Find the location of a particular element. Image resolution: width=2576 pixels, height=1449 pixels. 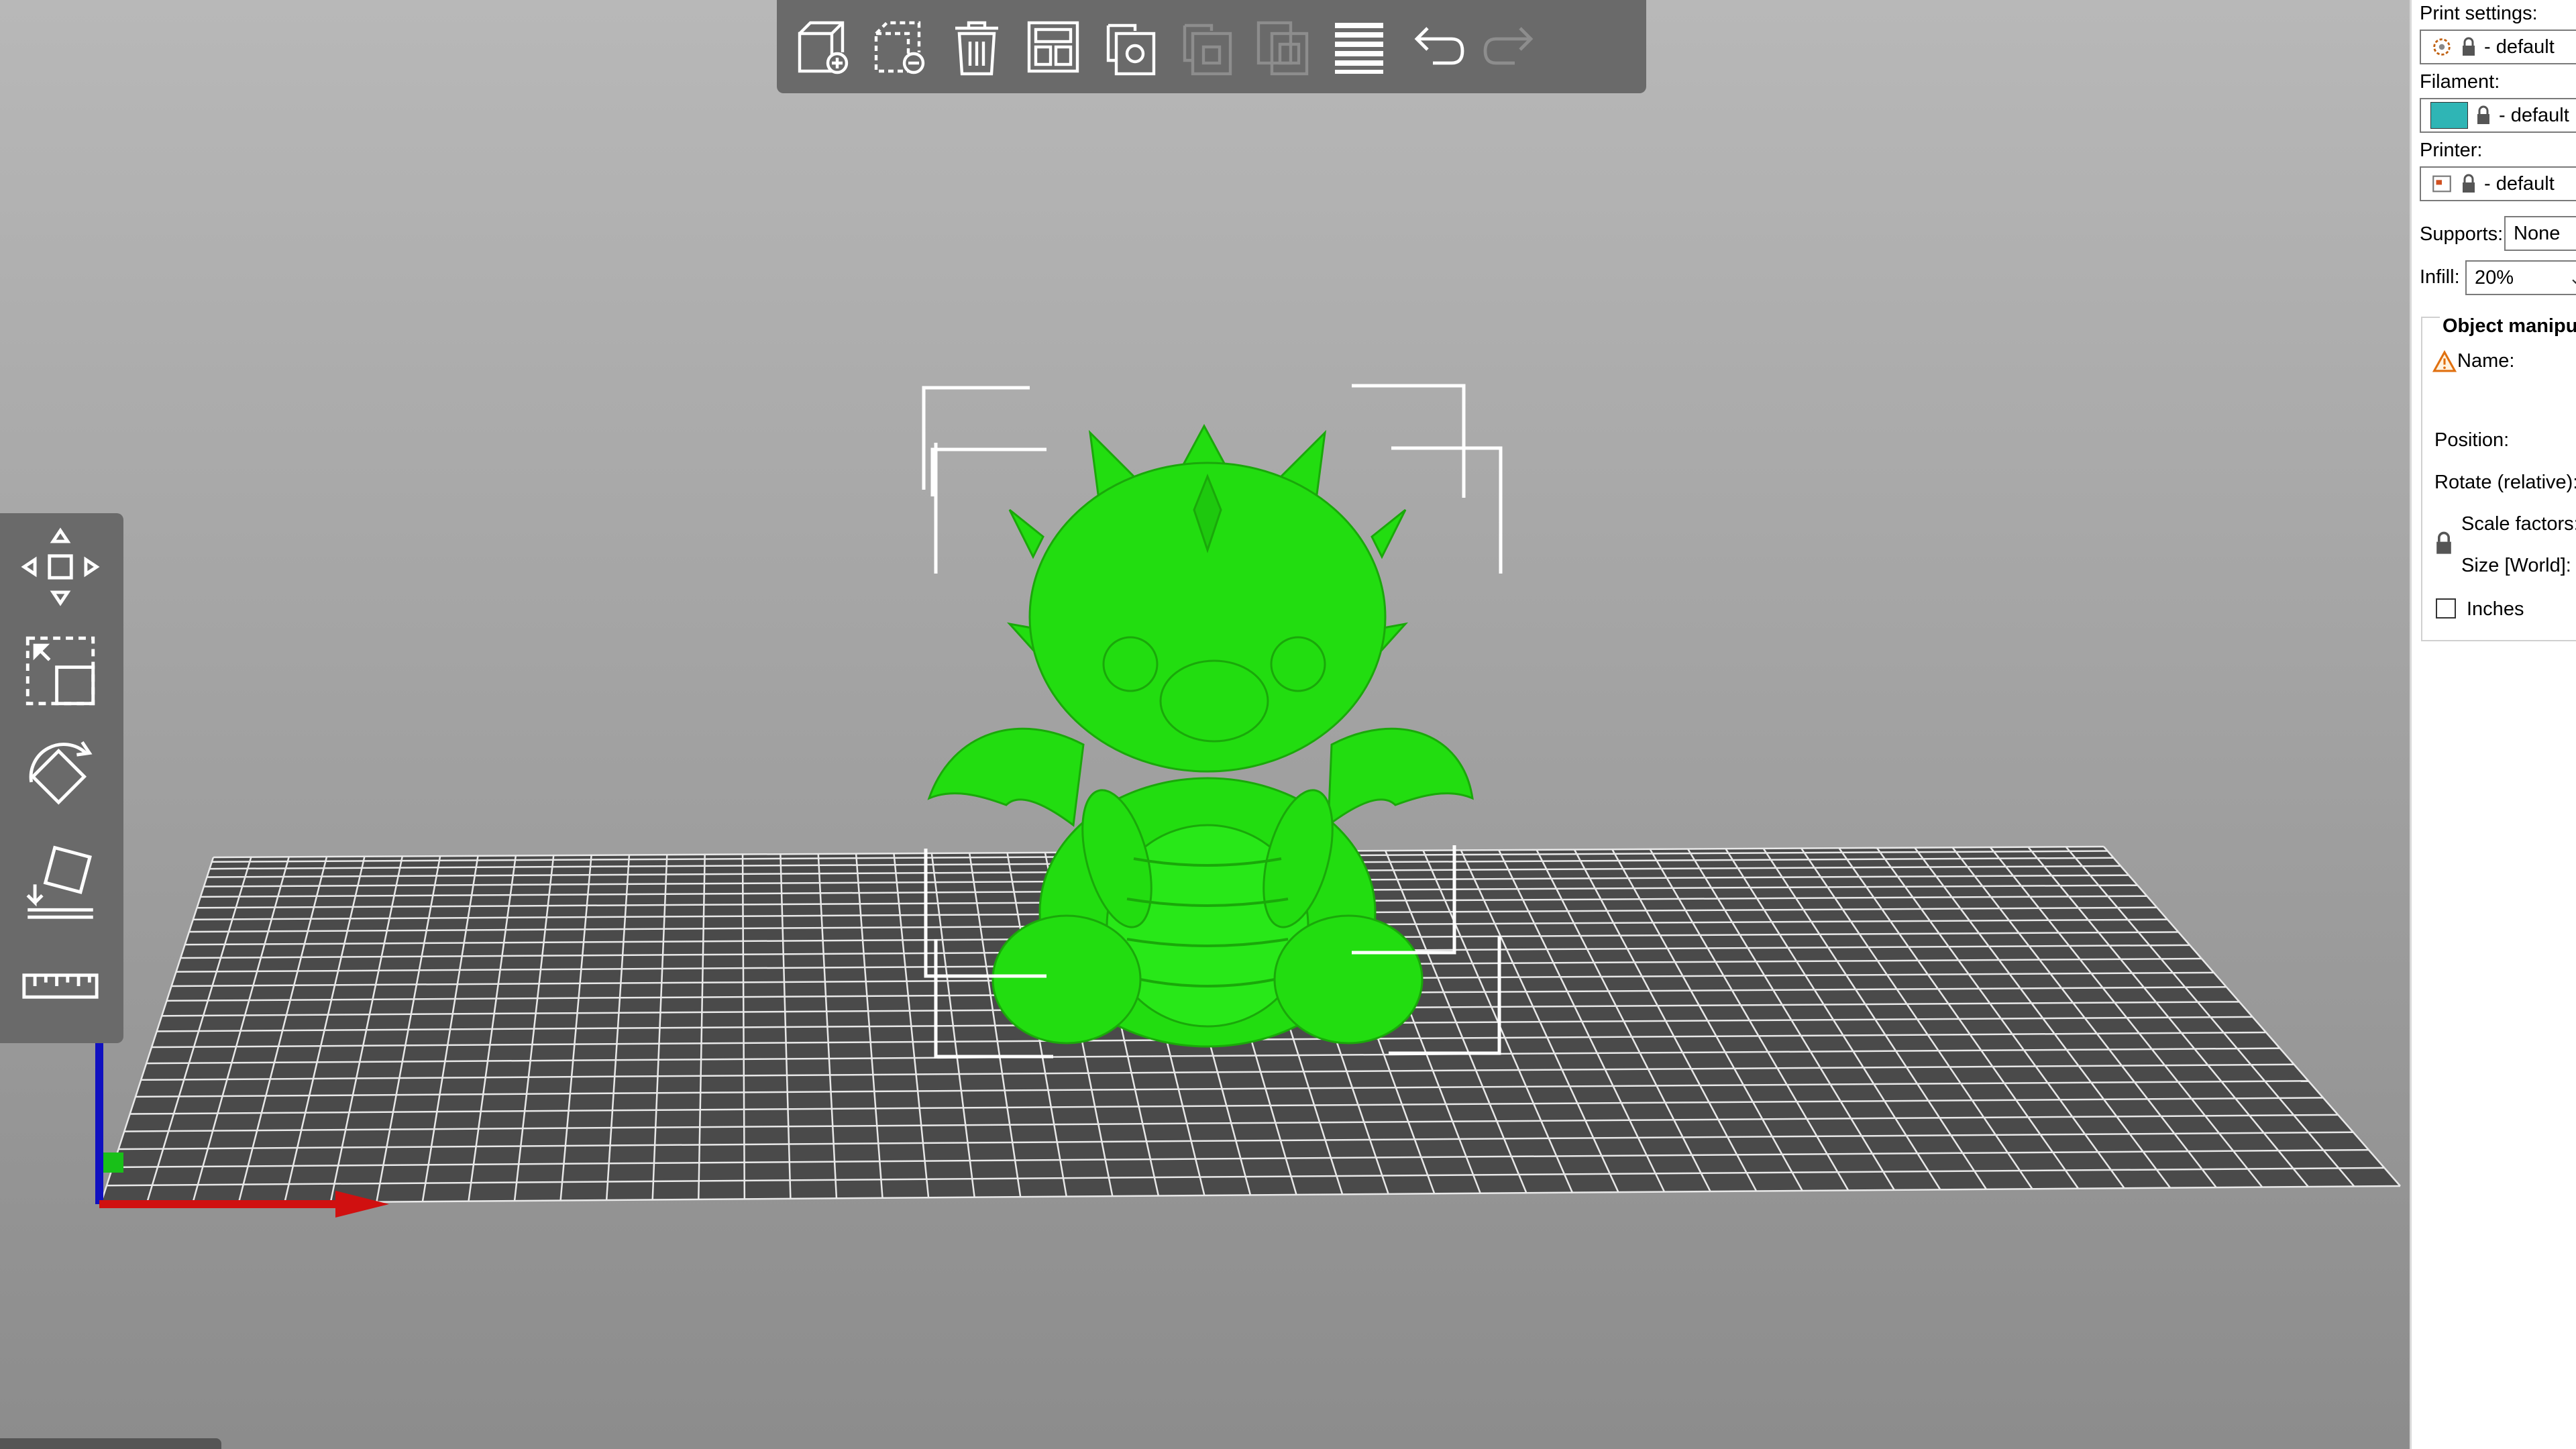

copy-button is located at coordinates (1129, 47).